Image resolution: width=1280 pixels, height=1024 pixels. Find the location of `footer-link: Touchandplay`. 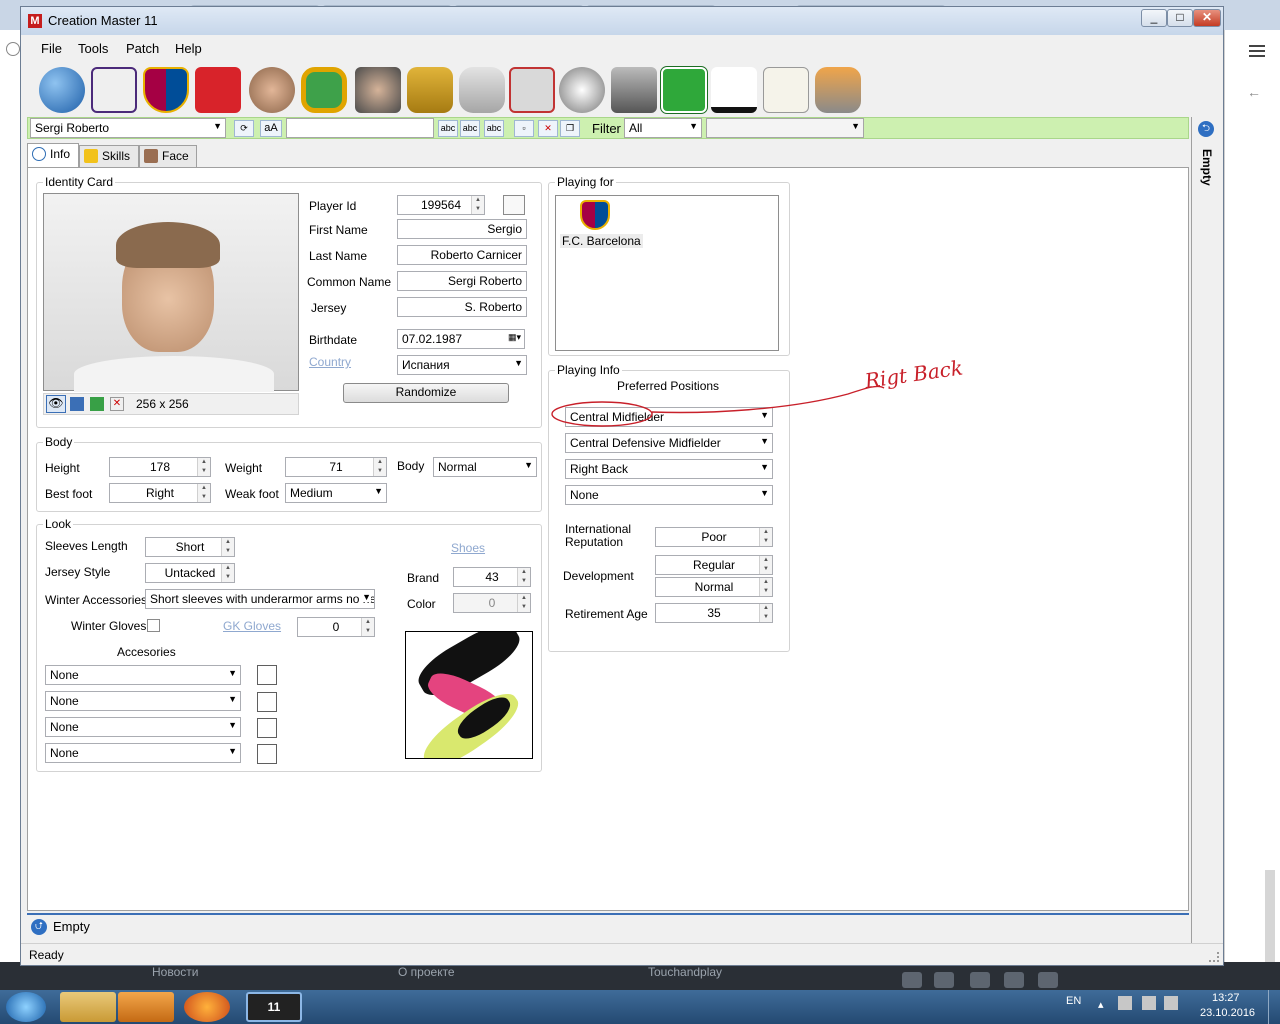

footer-link: Touchandplay is located at coordinates (685, 972).